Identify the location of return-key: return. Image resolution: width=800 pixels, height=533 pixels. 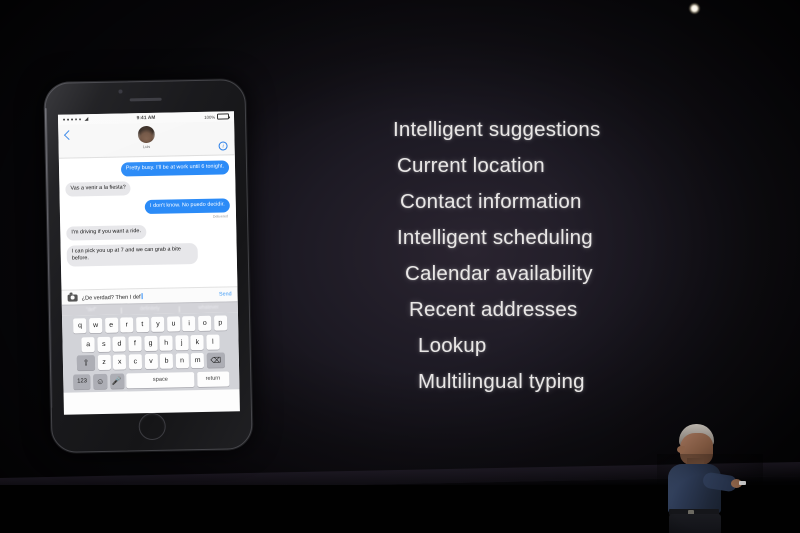
(213, 378).